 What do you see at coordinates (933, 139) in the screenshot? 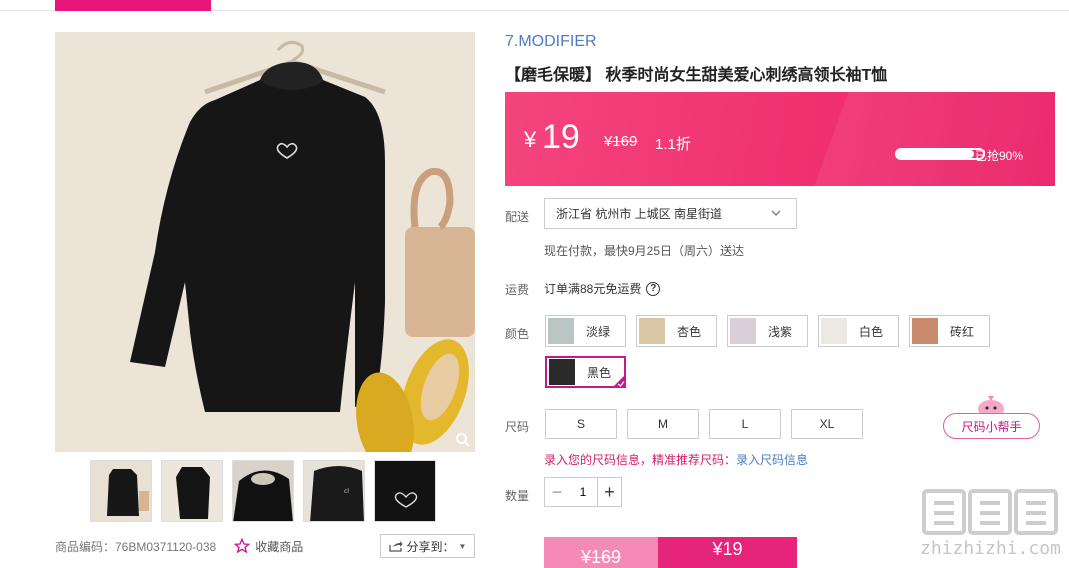
I see `banner-decoration` at bounding box center [933, 139].